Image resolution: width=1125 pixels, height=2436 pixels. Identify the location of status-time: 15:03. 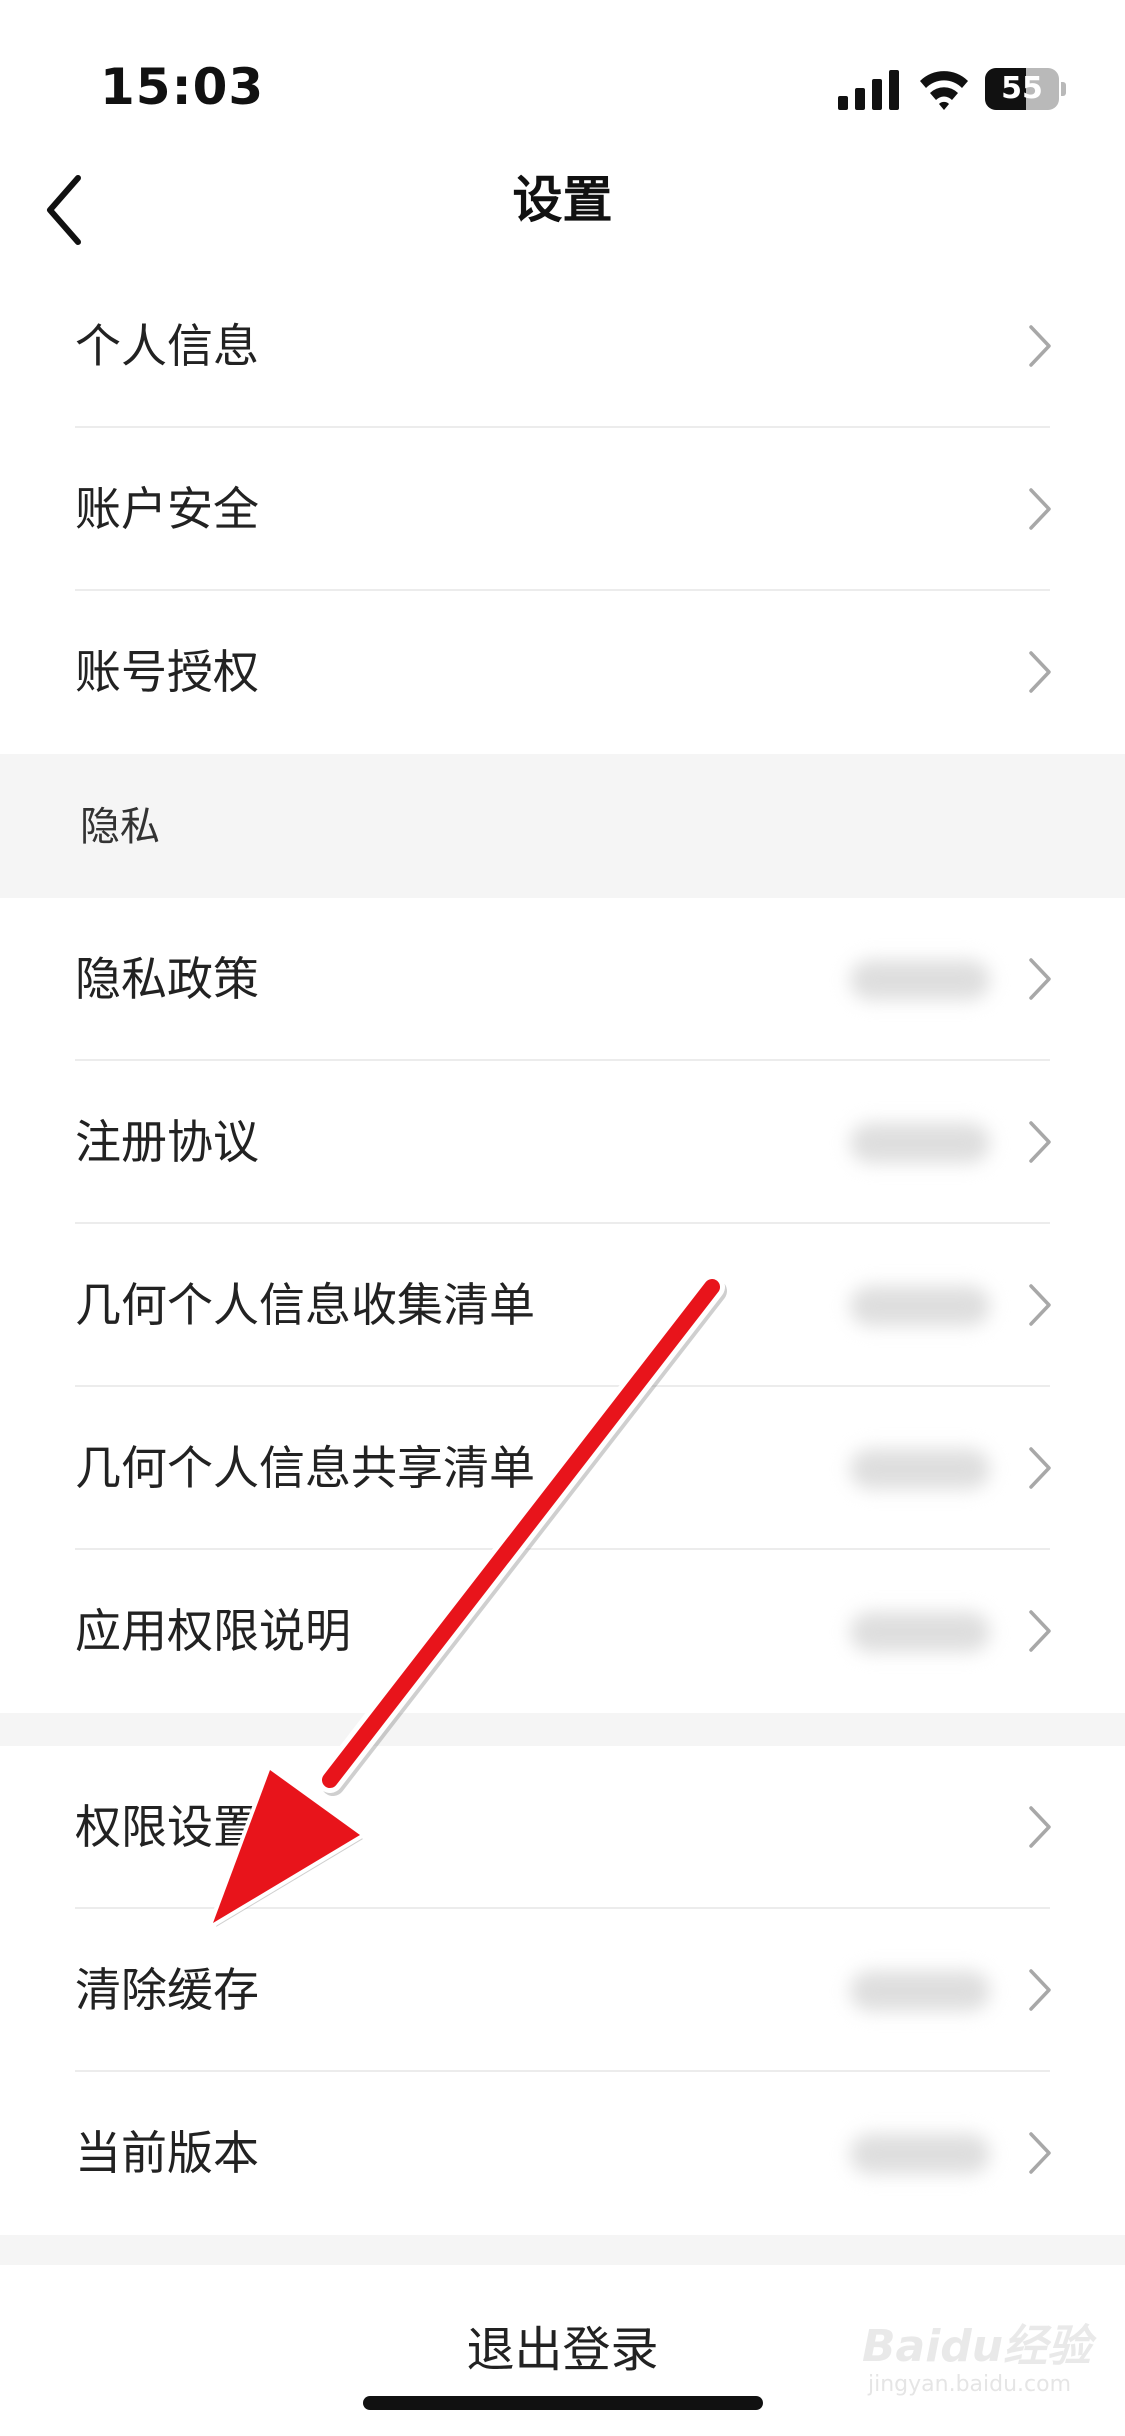
(182, 87).